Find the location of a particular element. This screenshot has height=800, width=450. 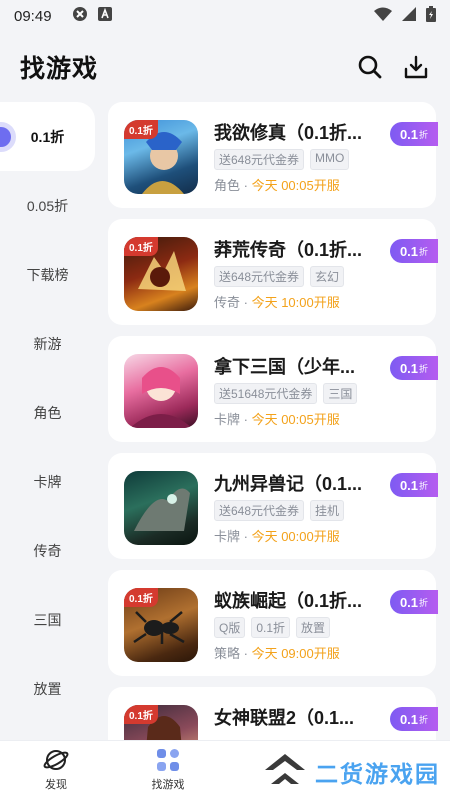

sidebar-item-label: 新游 is located at coordinates (47, 343).